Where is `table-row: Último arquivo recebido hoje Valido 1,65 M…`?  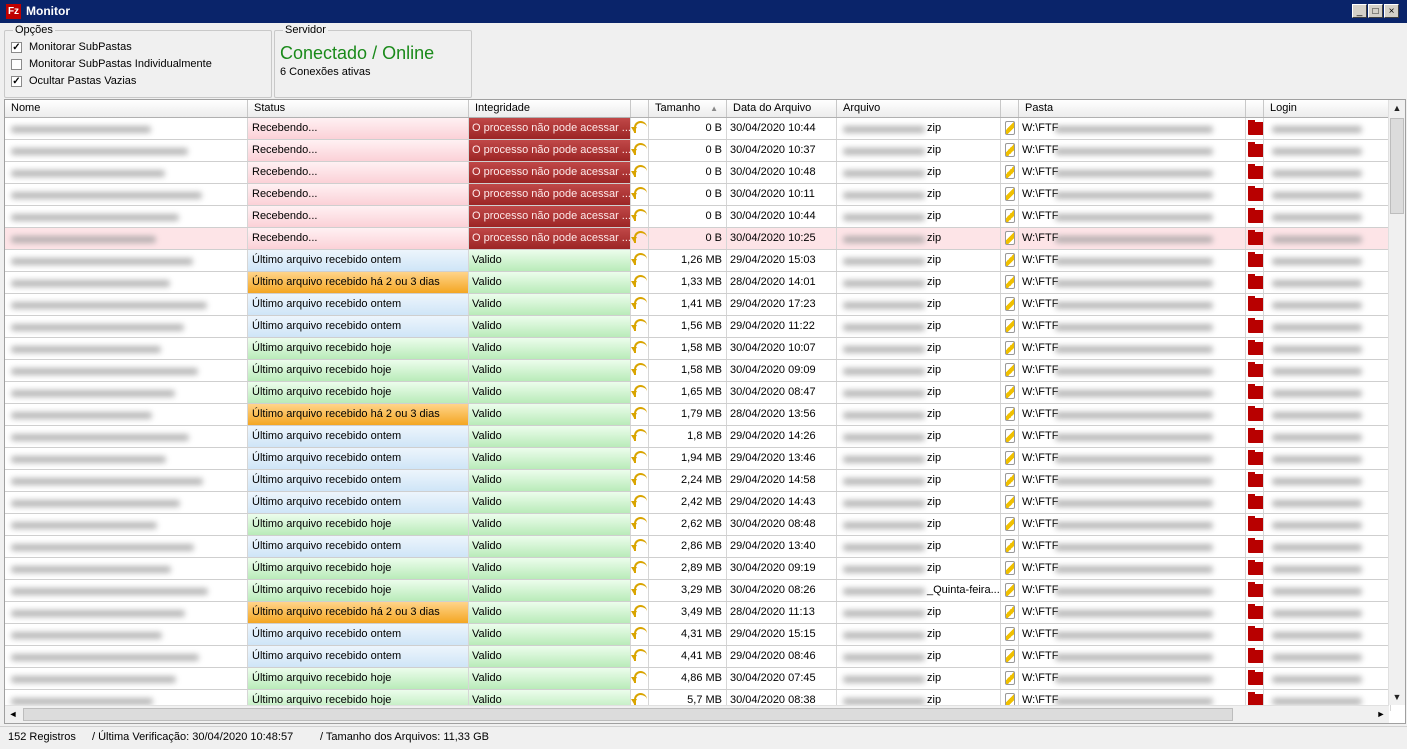 table-row: Último arquivo recebido hoje Valido 1,65 M… is located at coordinates (698, 393).